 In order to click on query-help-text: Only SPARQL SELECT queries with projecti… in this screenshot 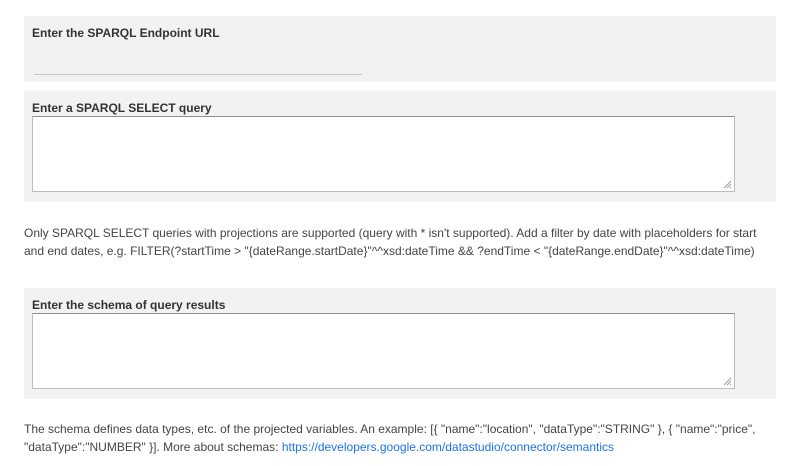, I will do `click(390, 242)`.